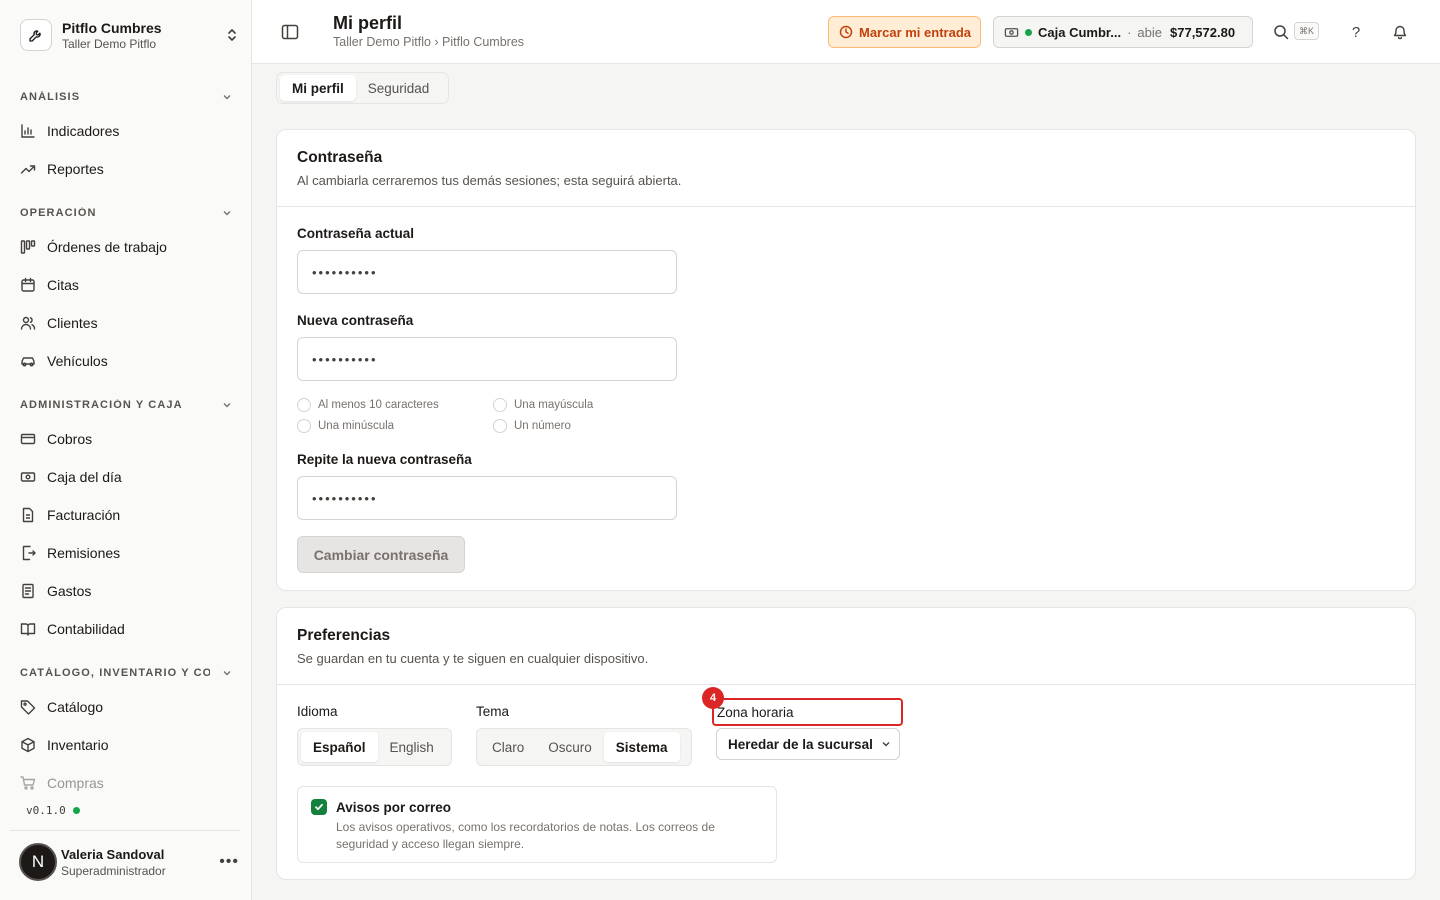  Describe the element at coordinates (126, 745) in the screenshot. I see `sidebar-item-inventario: Inventario` at that location.